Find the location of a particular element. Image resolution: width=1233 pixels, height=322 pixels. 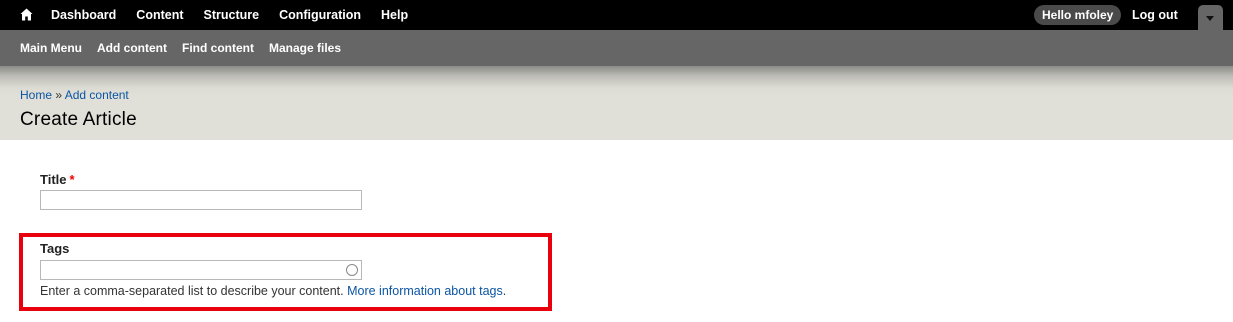

shortcut-add-content: Add content is located at coordinates (132, 48).